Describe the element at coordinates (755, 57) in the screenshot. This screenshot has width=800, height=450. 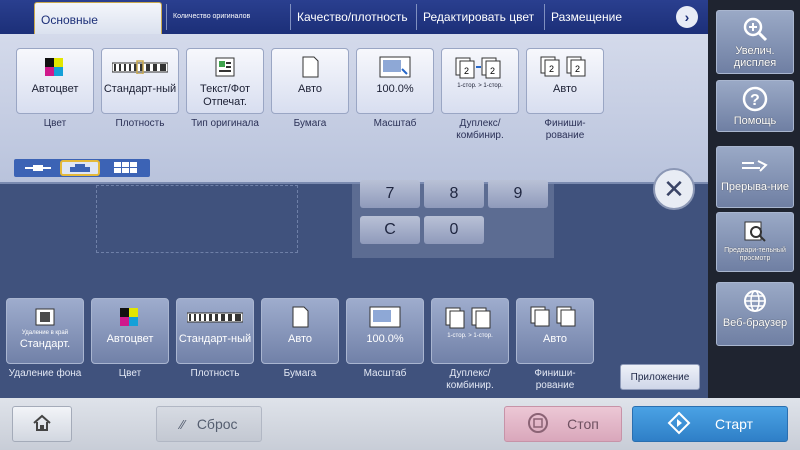
I see `zoom-display-label: Увелич. дисплея` at that location.